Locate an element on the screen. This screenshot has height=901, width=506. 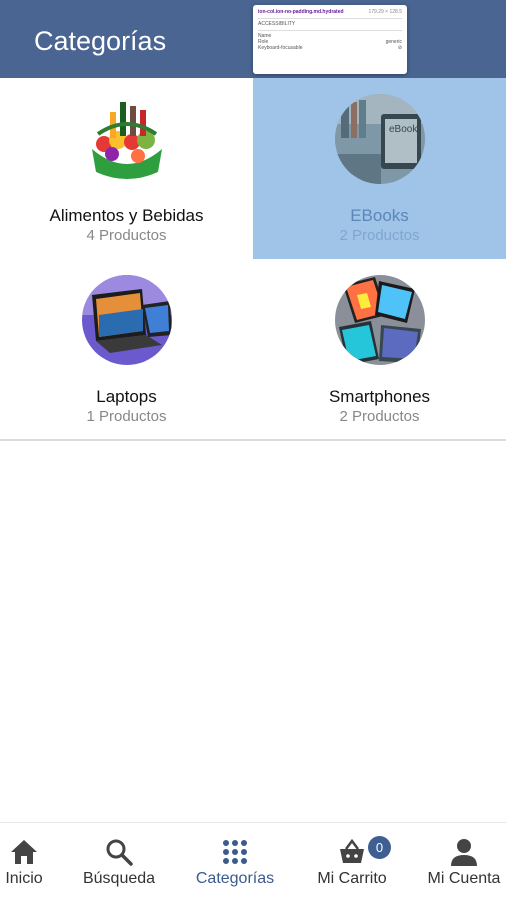
category-name: Alimentos y Bebidas is located at coordinates (126, 215).